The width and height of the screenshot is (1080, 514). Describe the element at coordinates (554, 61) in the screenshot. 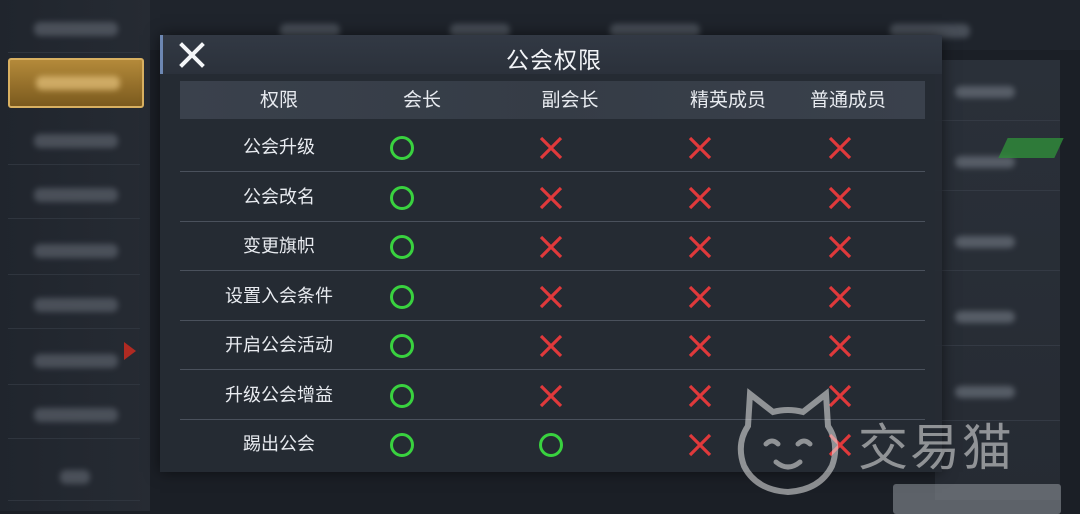

I see `dialog-title: 公会权限` at that location.